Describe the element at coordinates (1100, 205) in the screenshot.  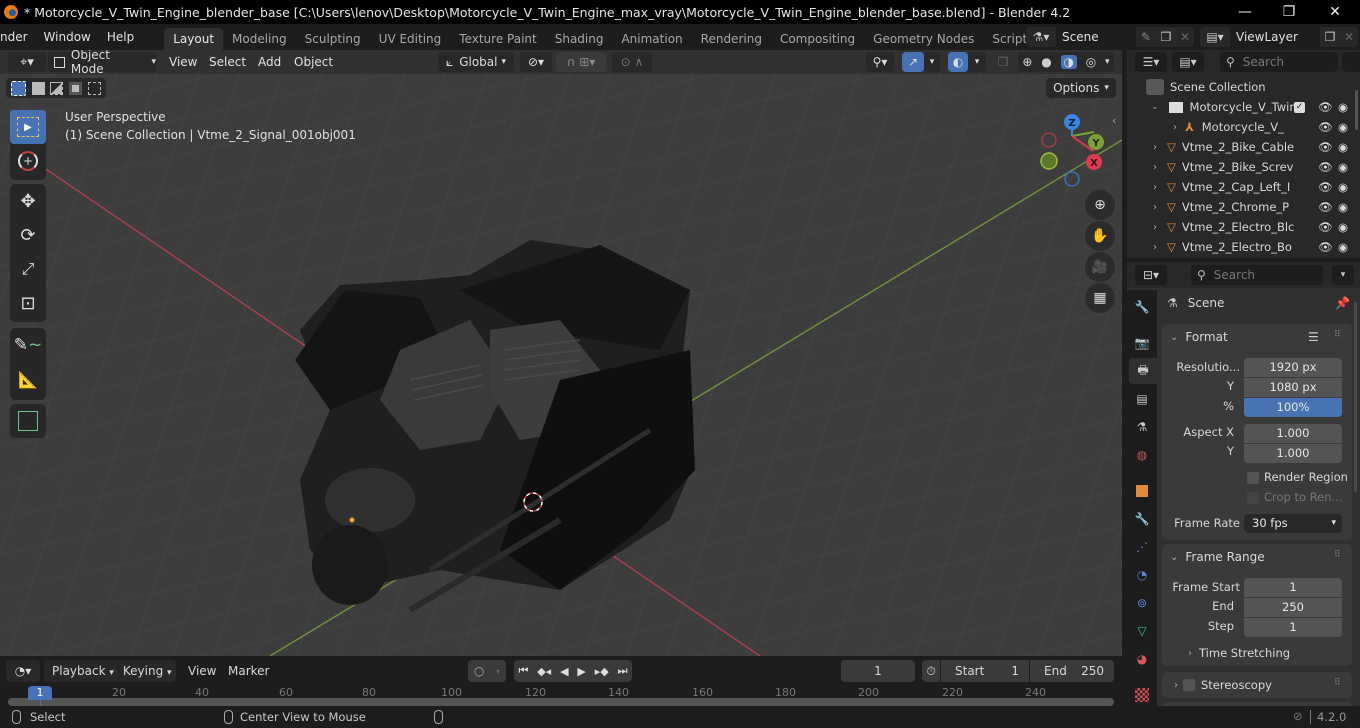
I see `zoom-button: ⊕` at that location.